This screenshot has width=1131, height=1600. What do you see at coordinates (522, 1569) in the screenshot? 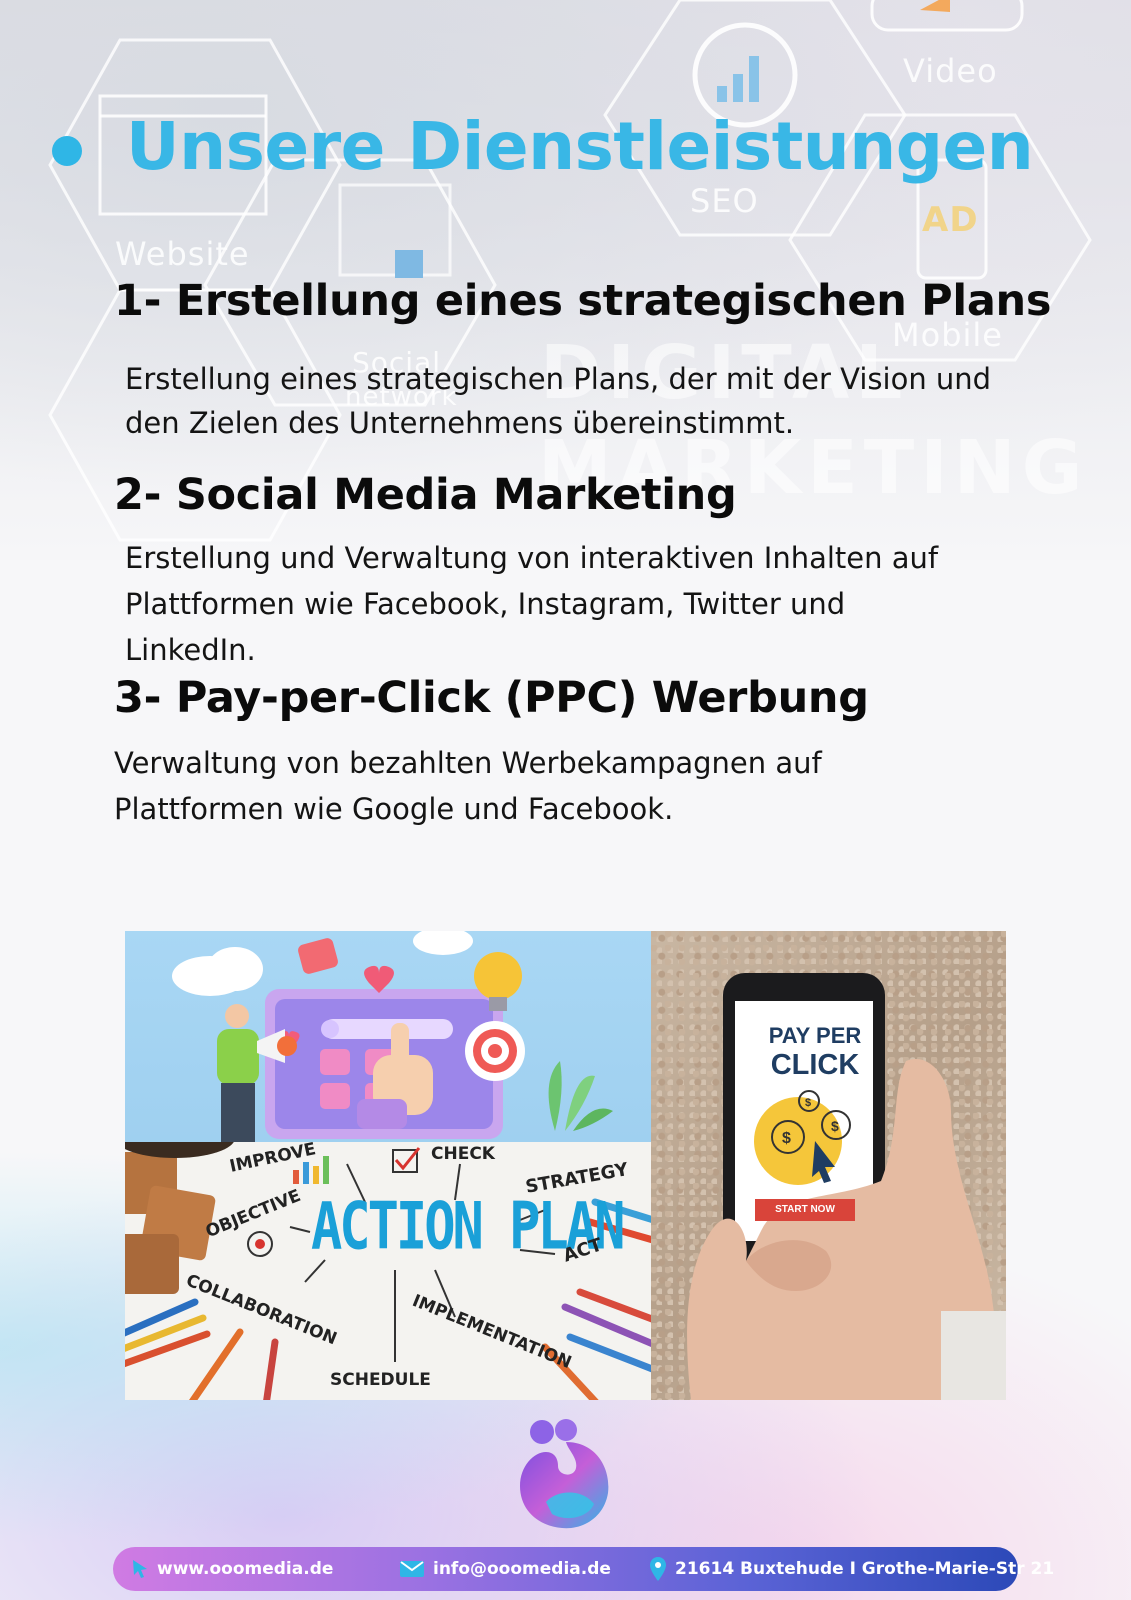
I see `footer-email-text: info@ooomedia.de` at bounding box center [522, 1569].